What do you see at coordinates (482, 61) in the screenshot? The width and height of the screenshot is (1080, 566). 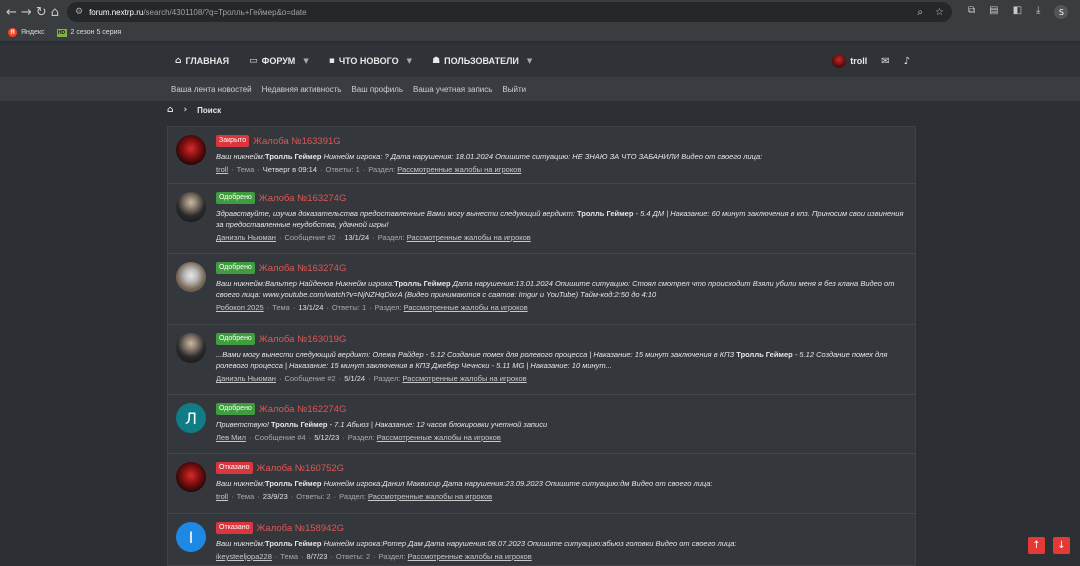 I see `nav-users: ☗ ПОЛЬЗОВАТЕЛИ ▼` at bounding box center [482, 61].